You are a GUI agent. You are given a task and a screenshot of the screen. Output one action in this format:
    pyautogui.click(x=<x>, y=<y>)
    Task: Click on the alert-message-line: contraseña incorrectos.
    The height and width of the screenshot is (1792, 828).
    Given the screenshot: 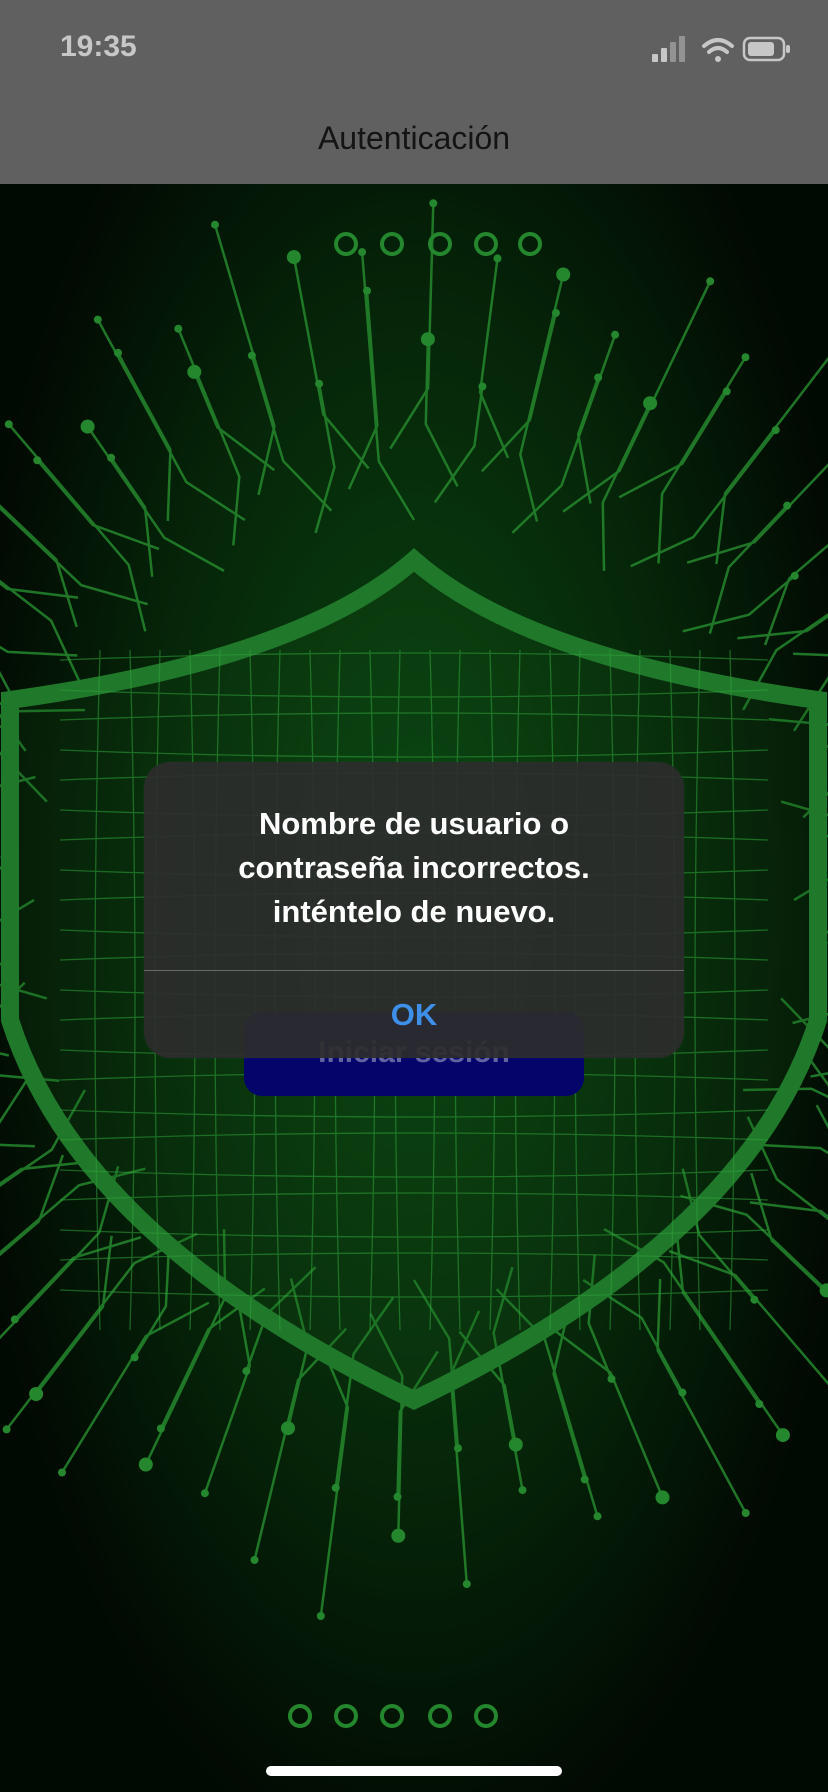 What is the action you would take?
    pyautogui.click(x=414, y=867)
    